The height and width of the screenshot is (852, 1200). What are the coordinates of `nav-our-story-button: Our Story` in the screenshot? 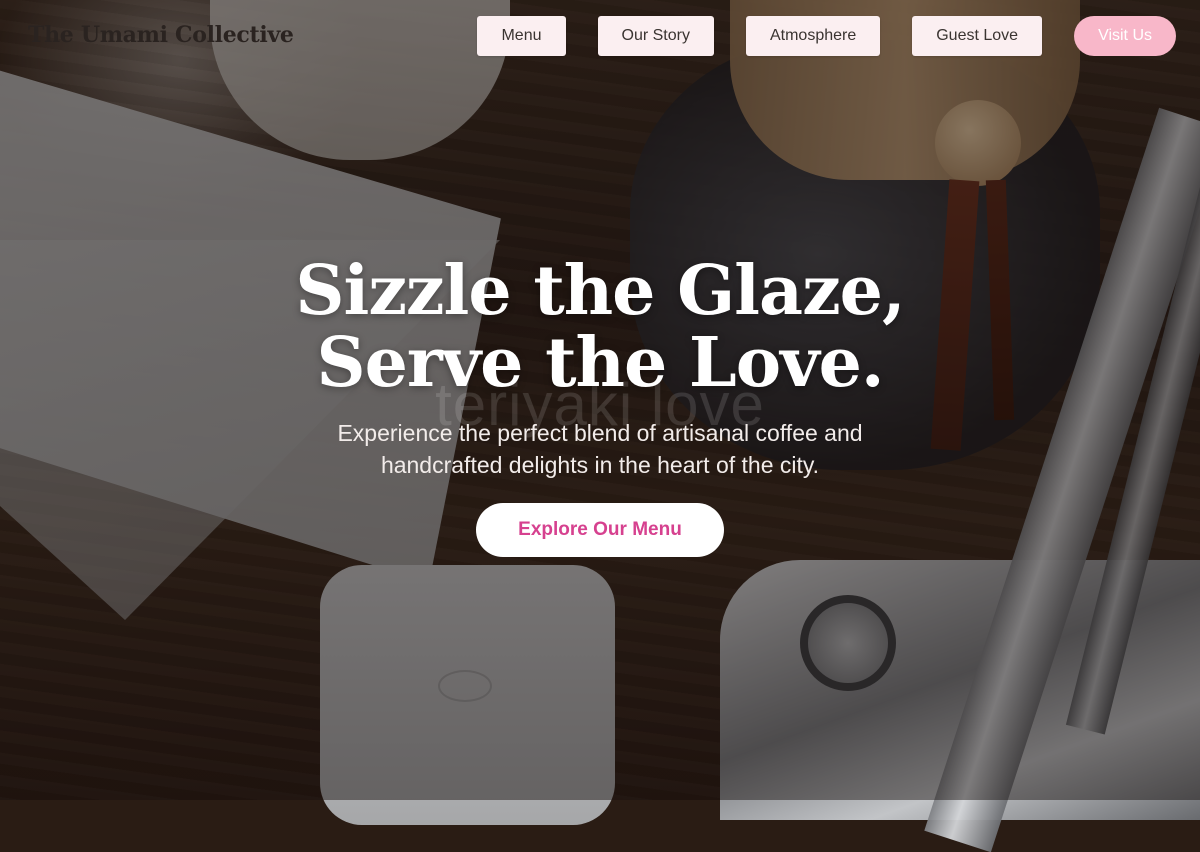 It's located at (655, 36).